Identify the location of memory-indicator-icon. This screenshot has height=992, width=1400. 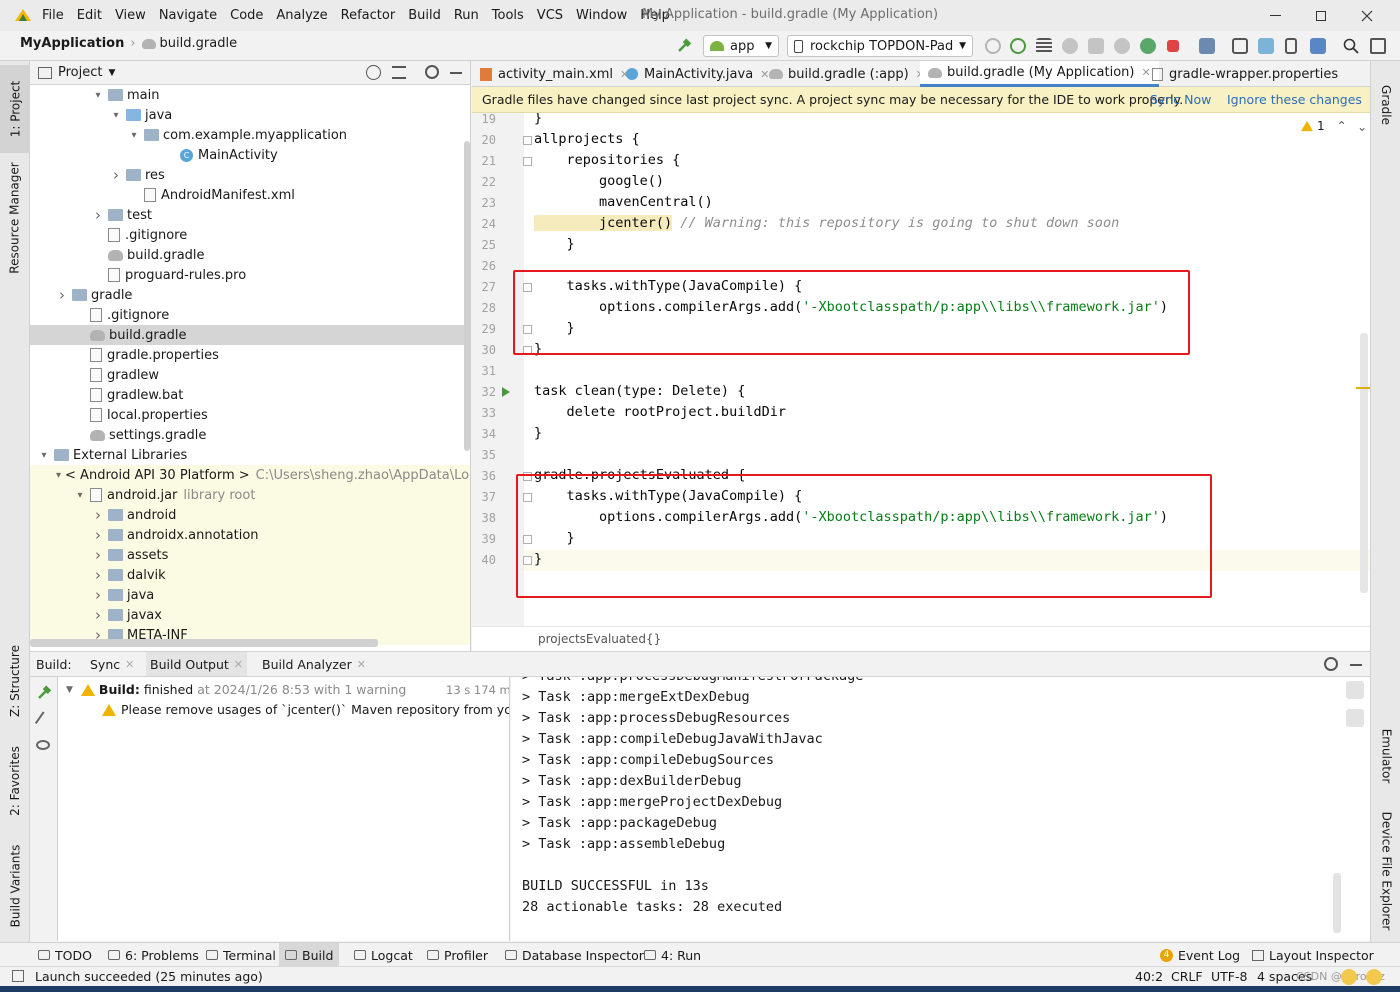
(1374, 977).